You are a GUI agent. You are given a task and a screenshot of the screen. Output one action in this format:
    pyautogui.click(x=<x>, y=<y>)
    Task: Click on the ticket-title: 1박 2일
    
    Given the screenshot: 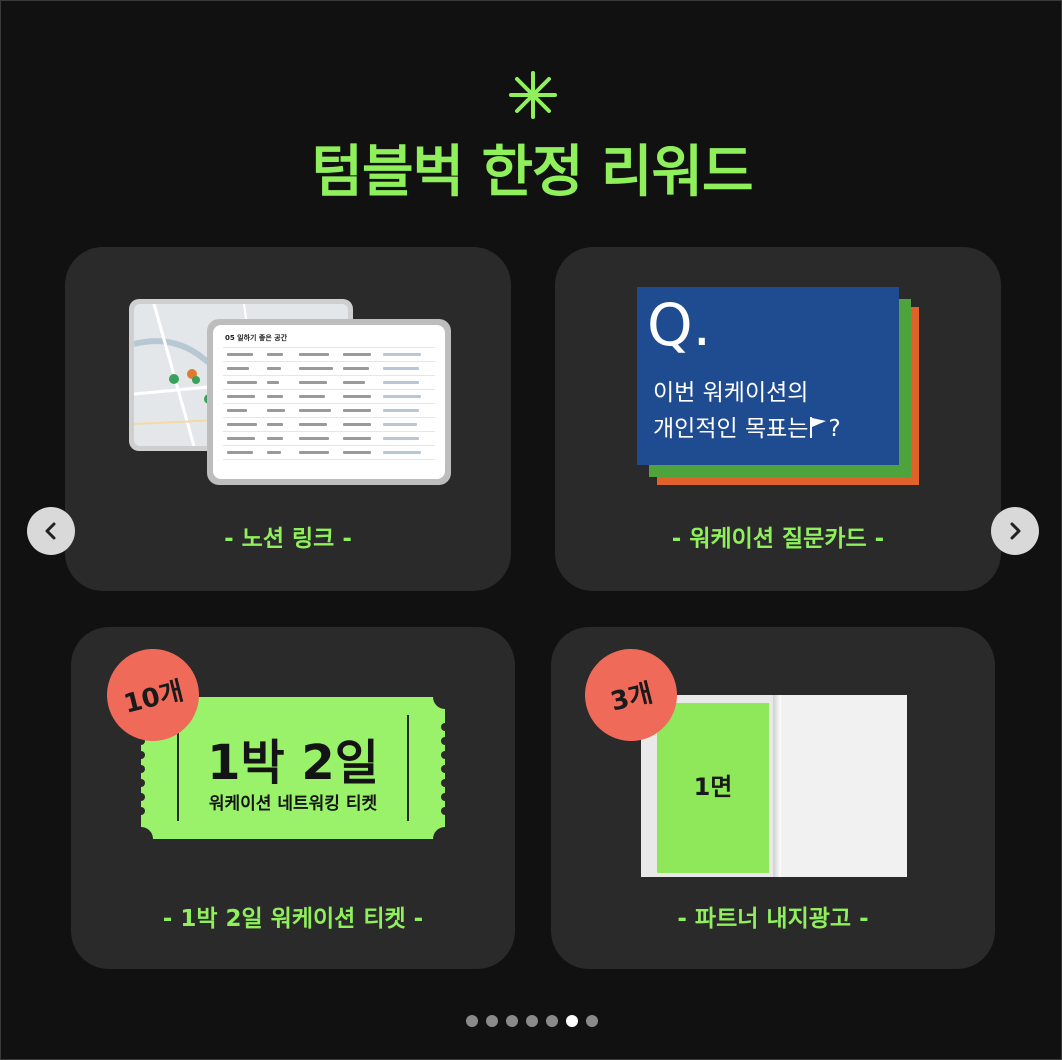 What is the action you would take?
    pyautogui.click(x=293, y=763)
    